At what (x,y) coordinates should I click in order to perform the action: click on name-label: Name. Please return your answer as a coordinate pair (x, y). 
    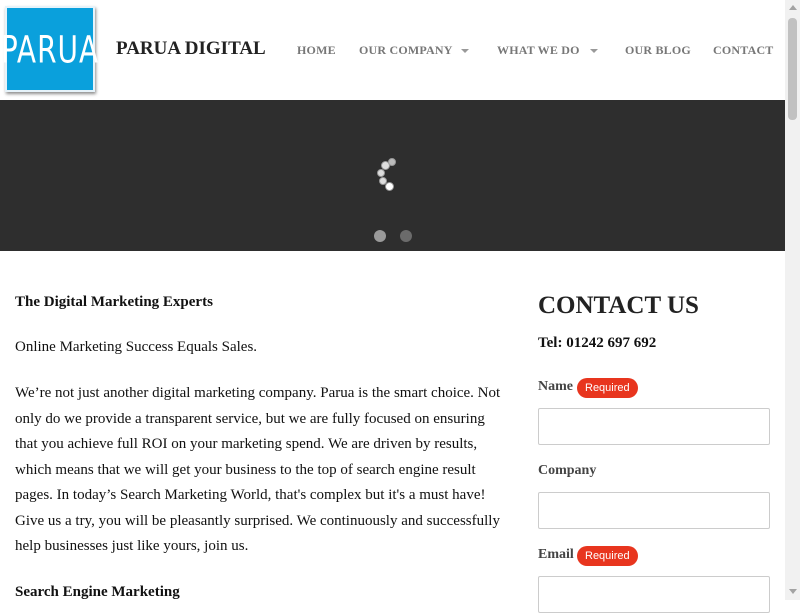
    Looking at the image, I should click on (555, 386).